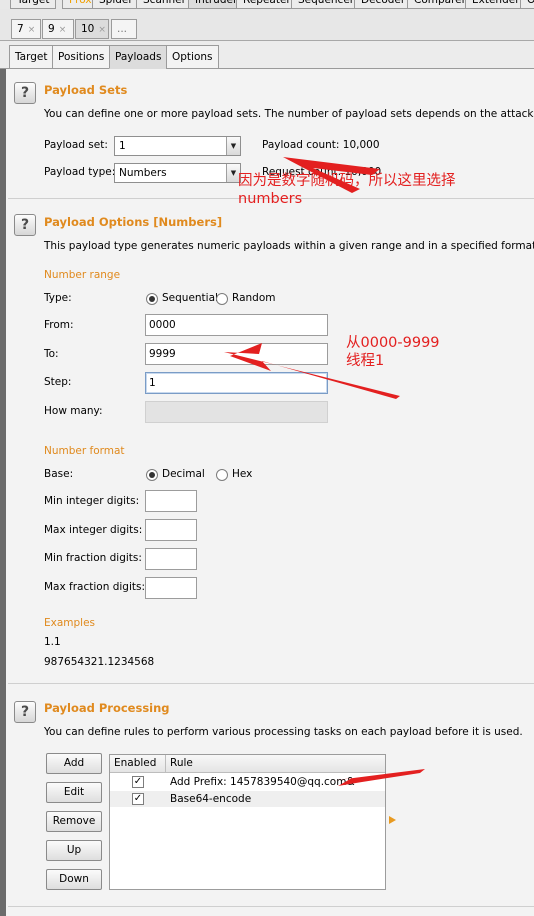 The width and height of the screenshot is (534, 916). Describe the element at coordinates (393, 343) in the screenshot. I see `annotation-line: 从0000-9999` at that location.